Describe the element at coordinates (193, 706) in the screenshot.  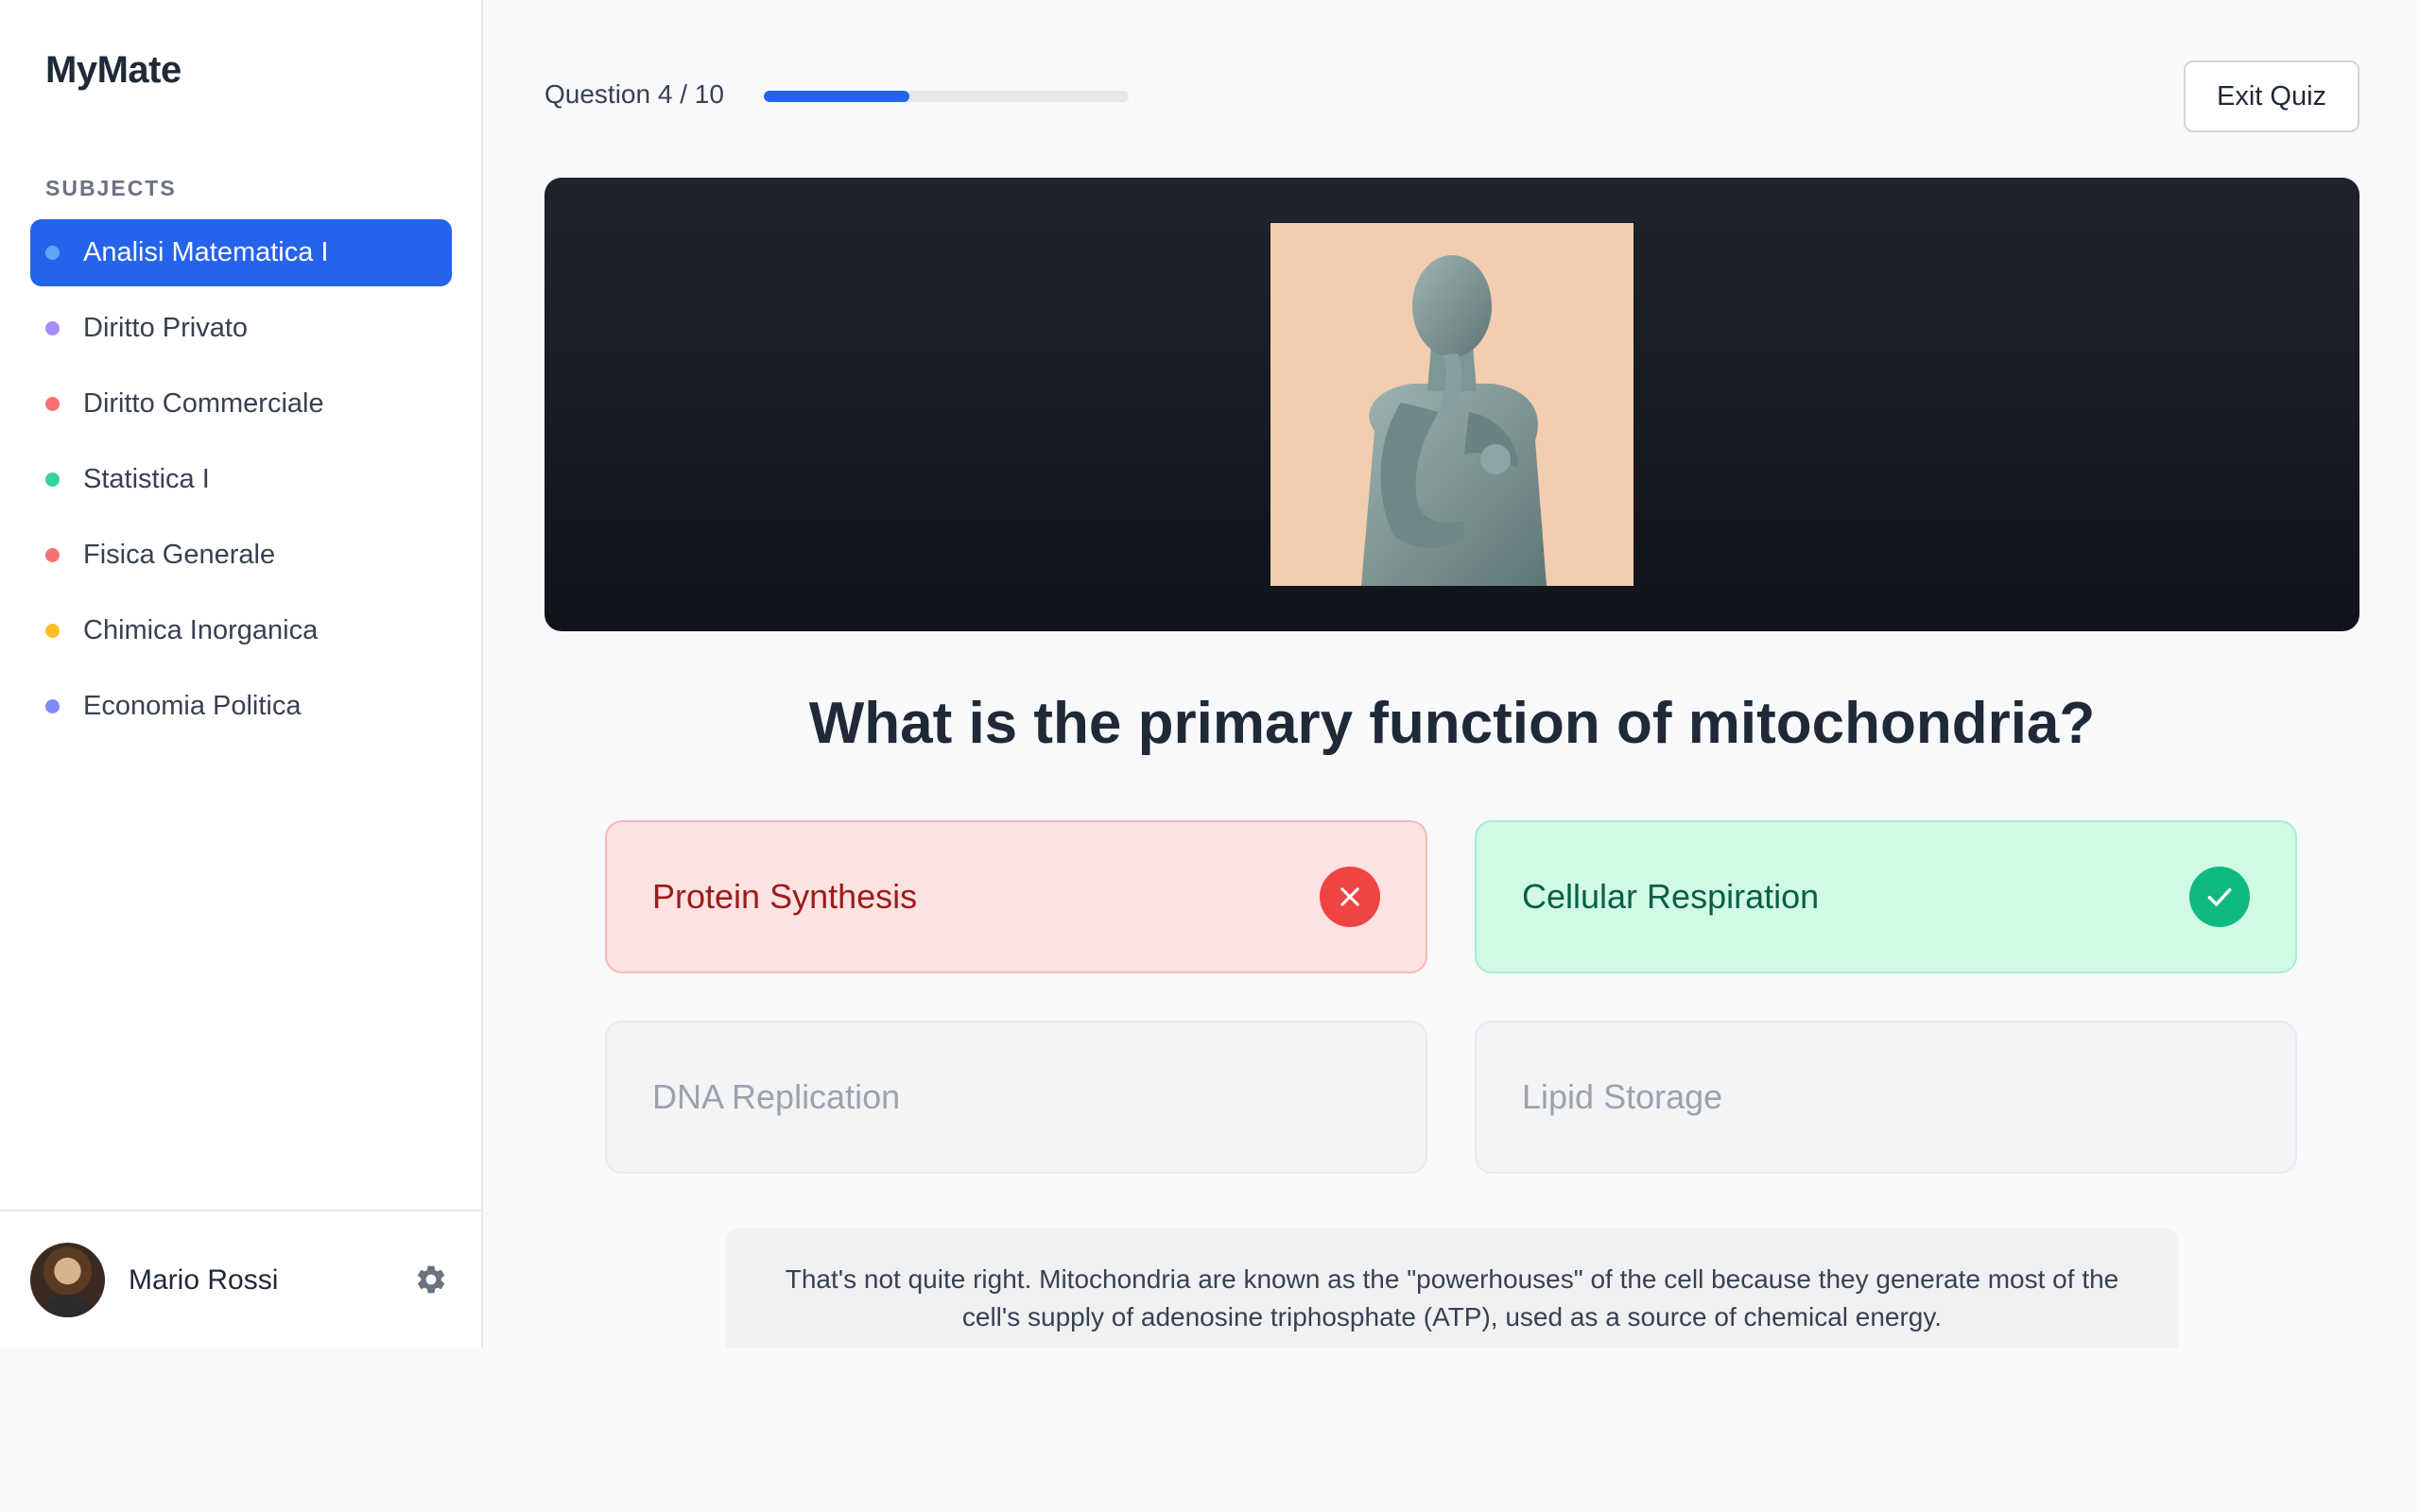
I see `sidebar-item-label: Economia Politica` at that location.